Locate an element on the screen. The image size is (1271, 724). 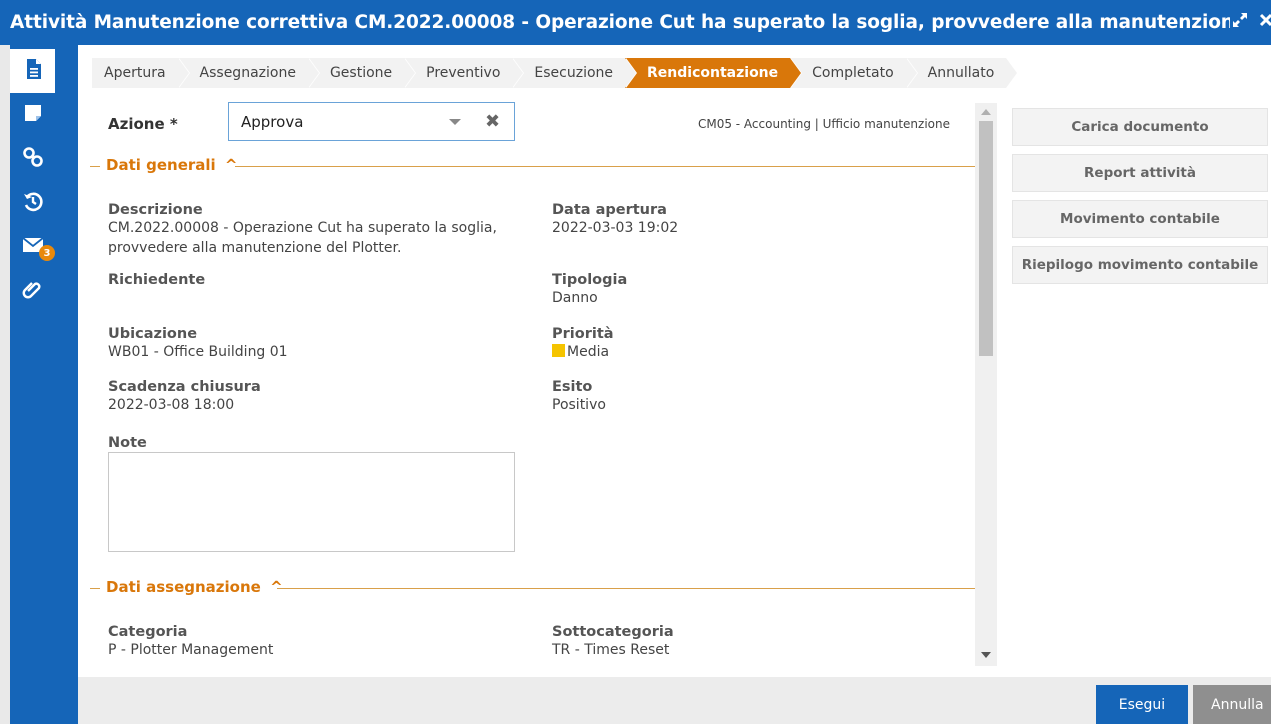
field-note: Note is located at coordinates (127, 443).